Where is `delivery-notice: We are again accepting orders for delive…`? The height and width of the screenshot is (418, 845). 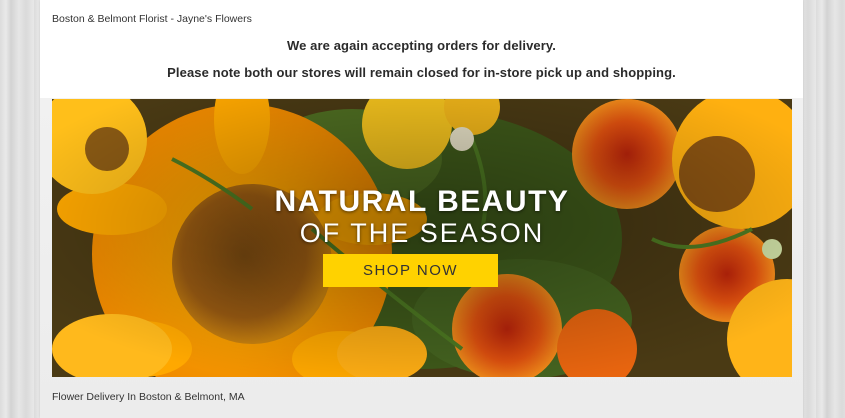 delivery-notice: We are again accepting orders for delive… is located at coordinates (421, 45).